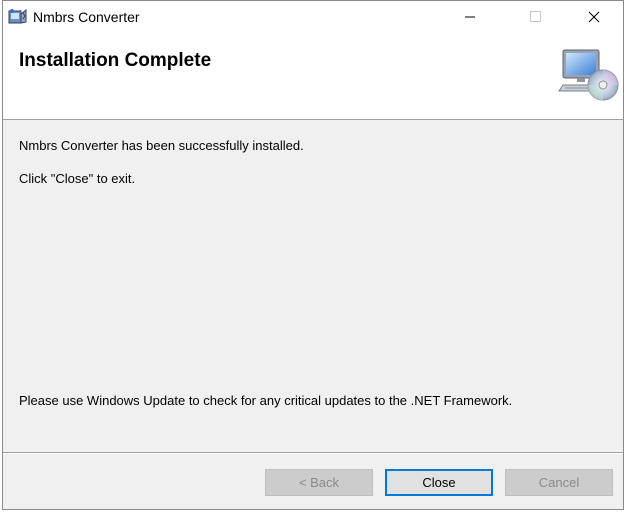 The width and height of the screenshot is (626, 514). Describe the element at coordinates (559, 482) in the screenshot. I see `cancel-button: Cancel` at that location.